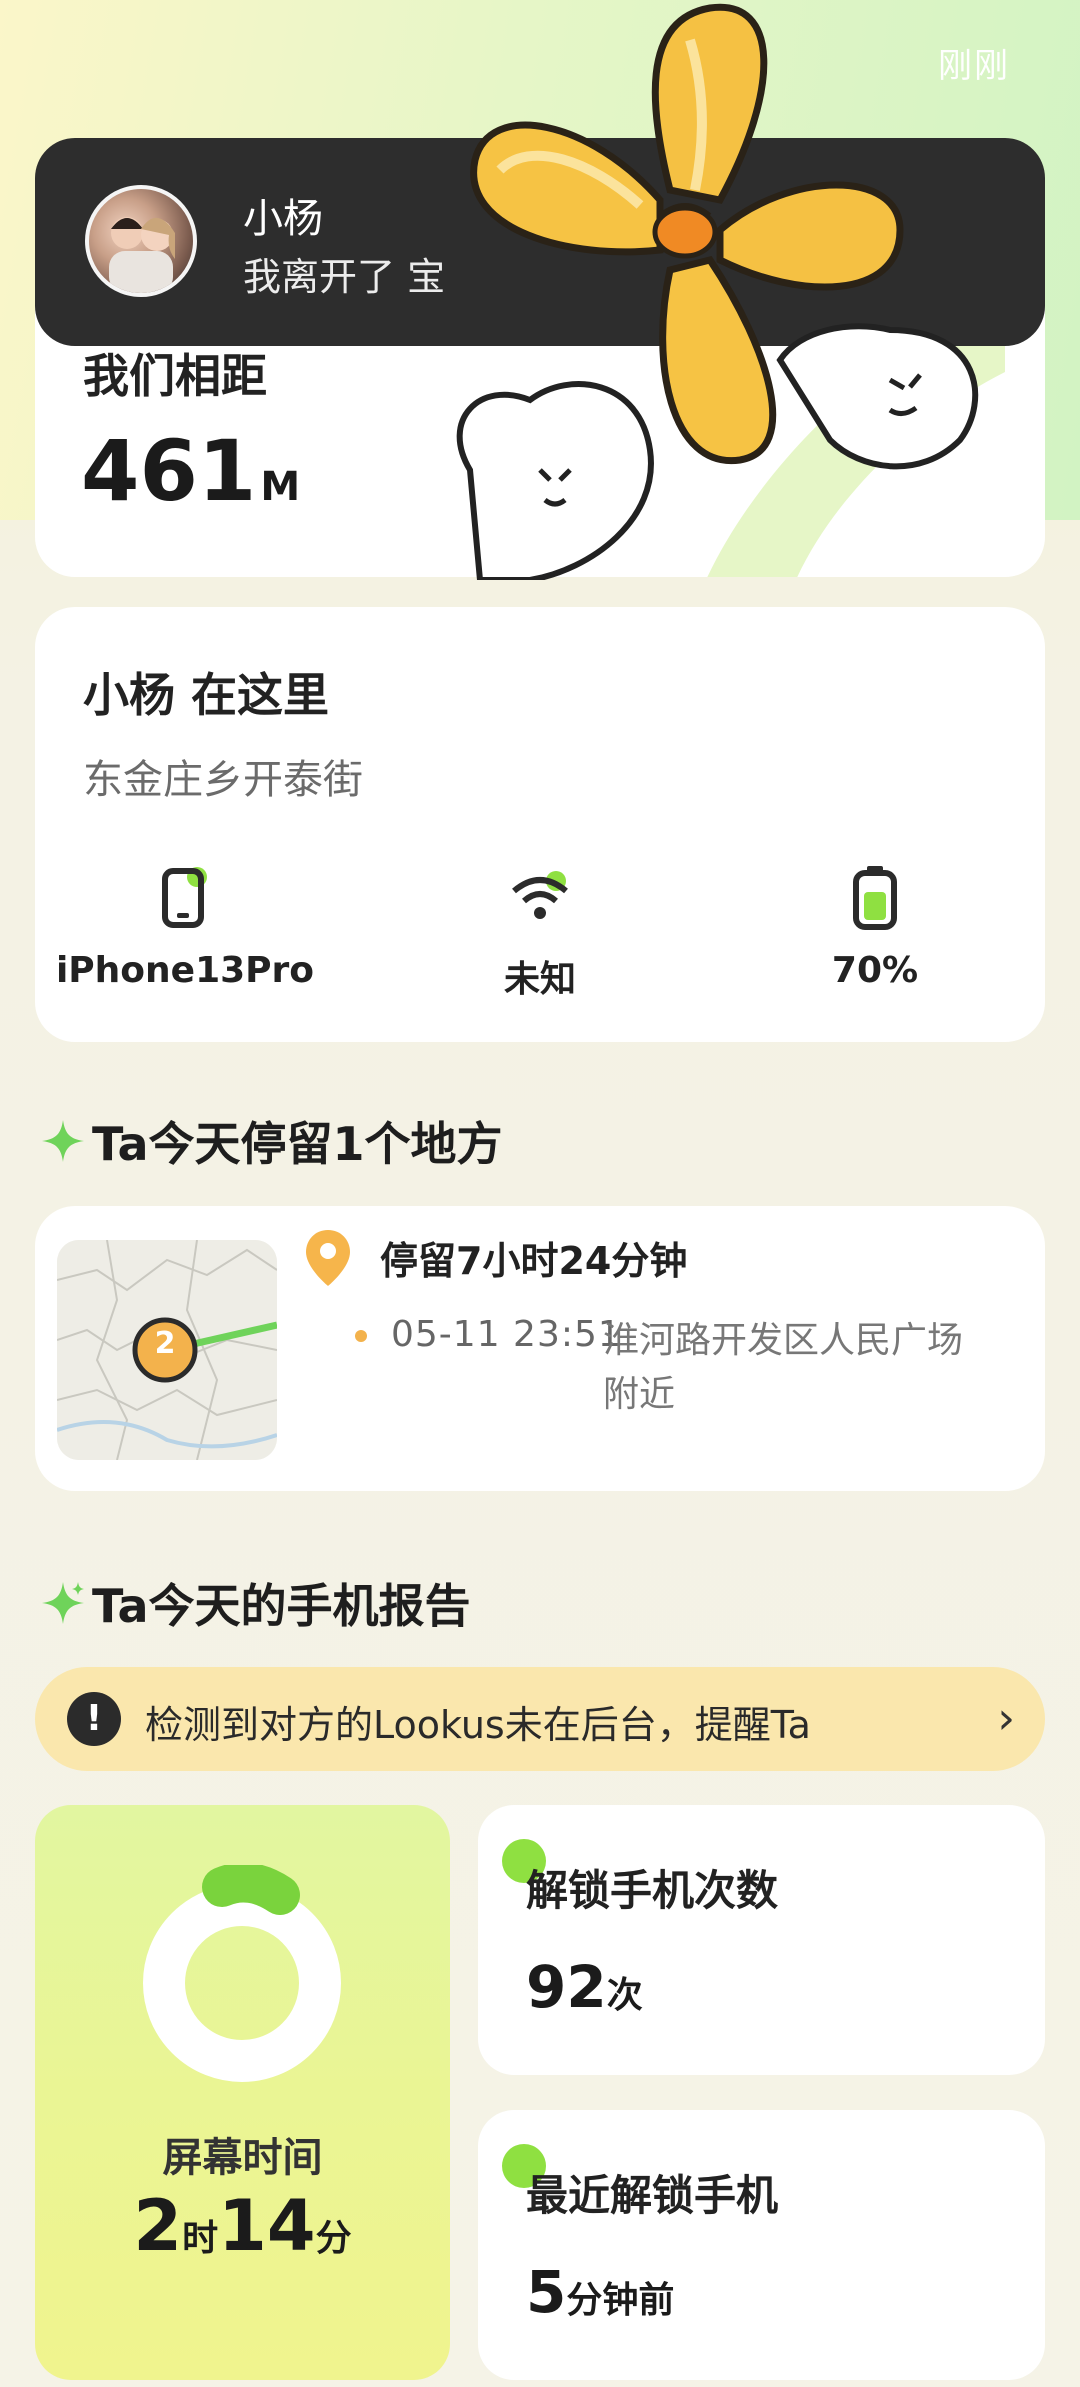  I want to click on screen-time-card: 屏幕时间 2时14分, so click(242, 2092).